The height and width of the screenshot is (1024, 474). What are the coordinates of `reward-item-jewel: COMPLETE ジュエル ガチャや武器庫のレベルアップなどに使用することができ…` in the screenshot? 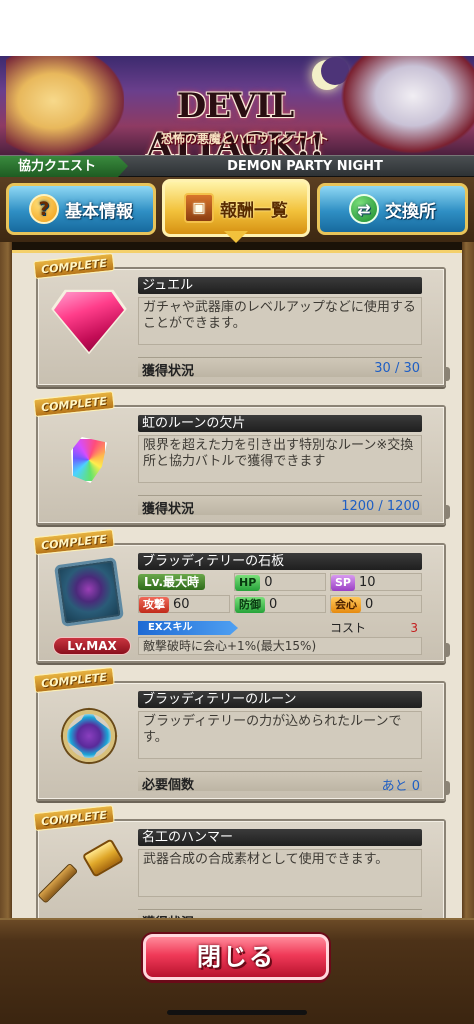 It's located at (241, 320).